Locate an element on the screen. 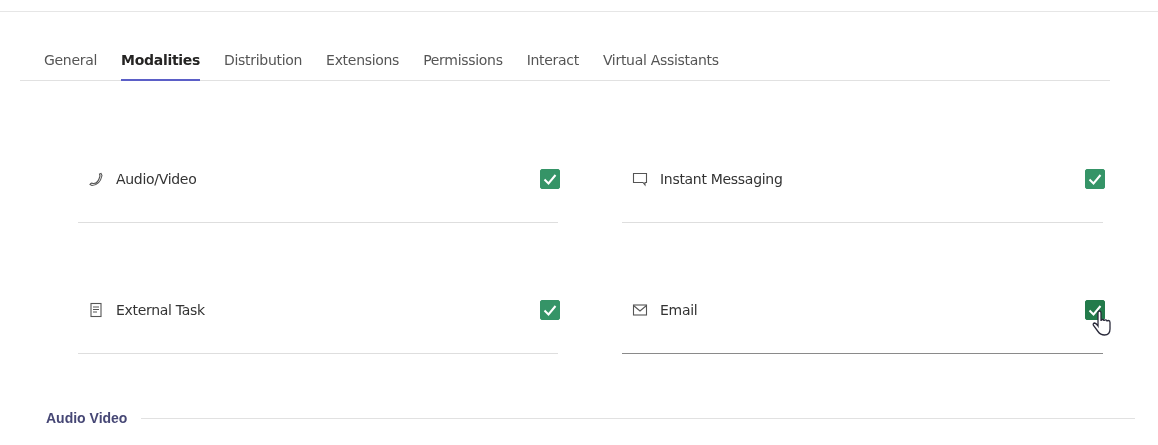 This screenshot has width=1158, height=445. document-icon is located at coordinates (96, 309).